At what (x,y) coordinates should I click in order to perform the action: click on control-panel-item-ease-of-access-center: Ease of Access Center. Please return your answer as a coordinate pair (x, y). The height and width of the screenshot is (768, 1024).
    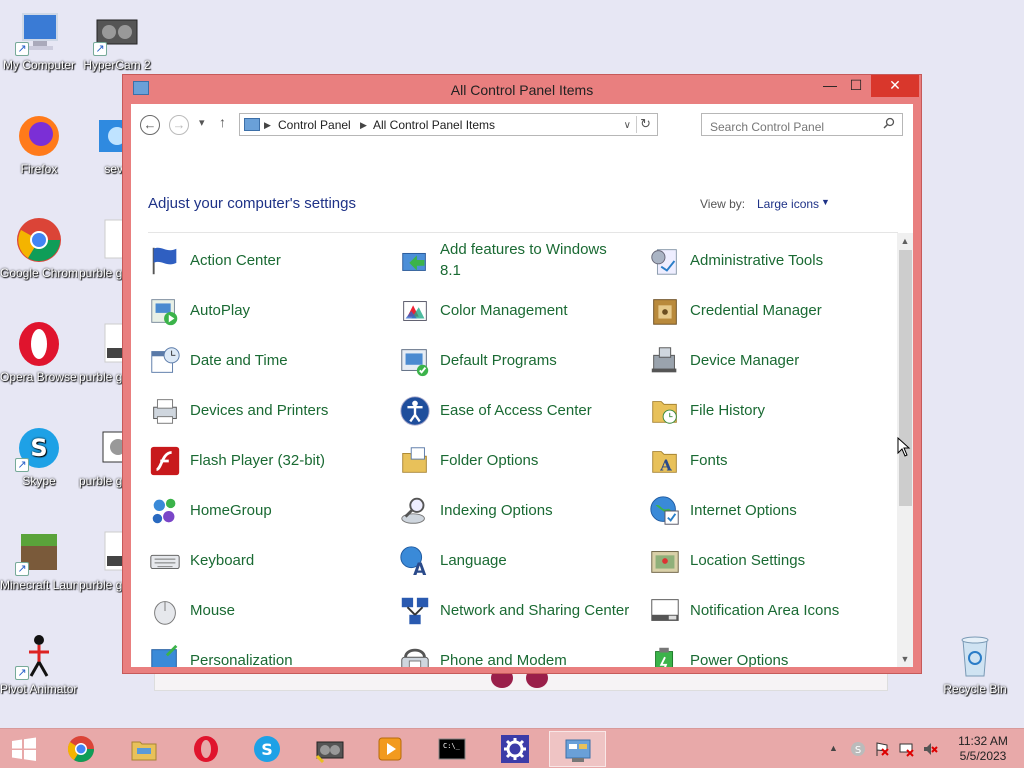
    Looking at the image, I should click on (518, 410).